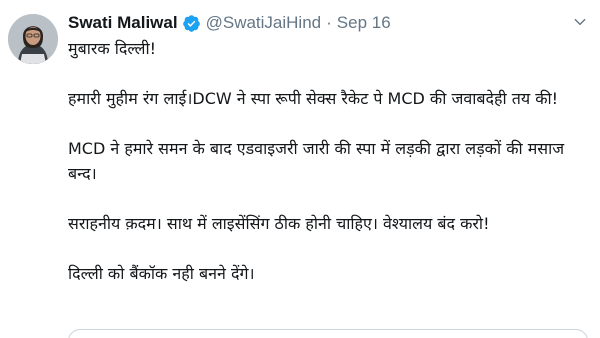  I want to click on avatar, so click(33, 39).